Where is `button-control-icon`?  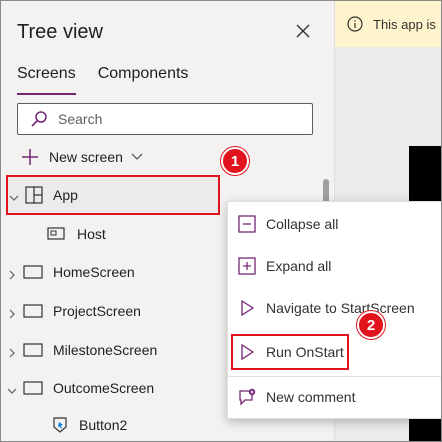
button-control-icon is located at coordinates (60, 427).